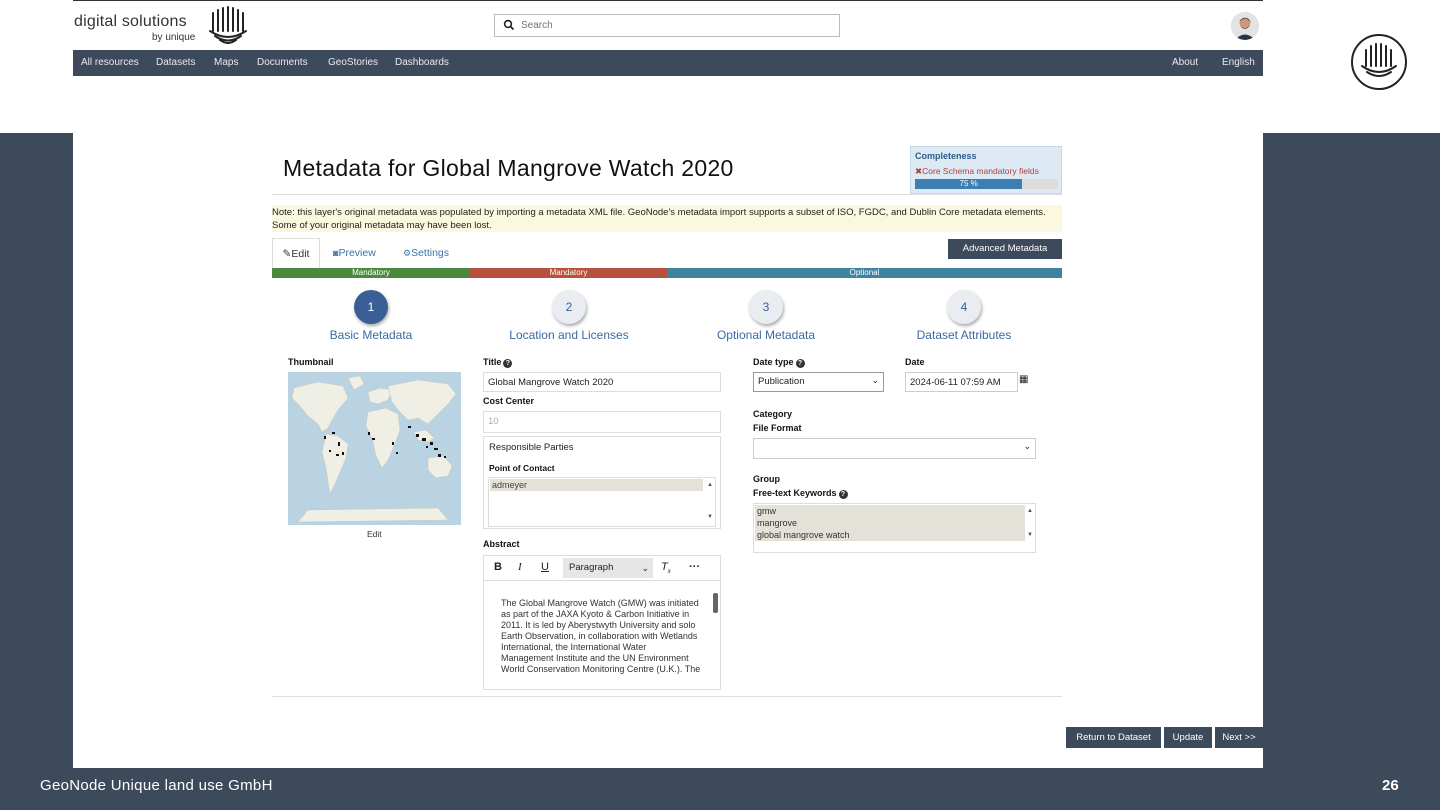 The height and width of the screenshot is (810, 1440). I want to click on thumbnail-map-image, so click(374, 448).